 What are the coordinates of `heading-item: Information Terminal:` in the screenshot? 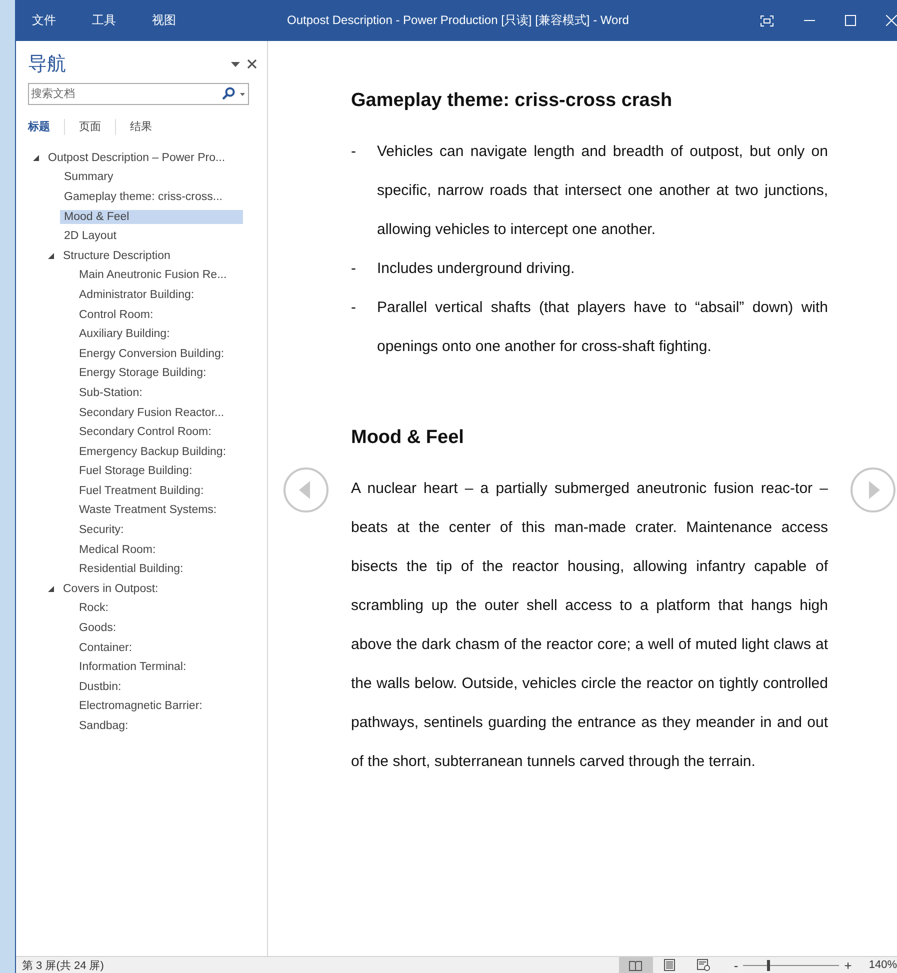 It's located at (166, 667).